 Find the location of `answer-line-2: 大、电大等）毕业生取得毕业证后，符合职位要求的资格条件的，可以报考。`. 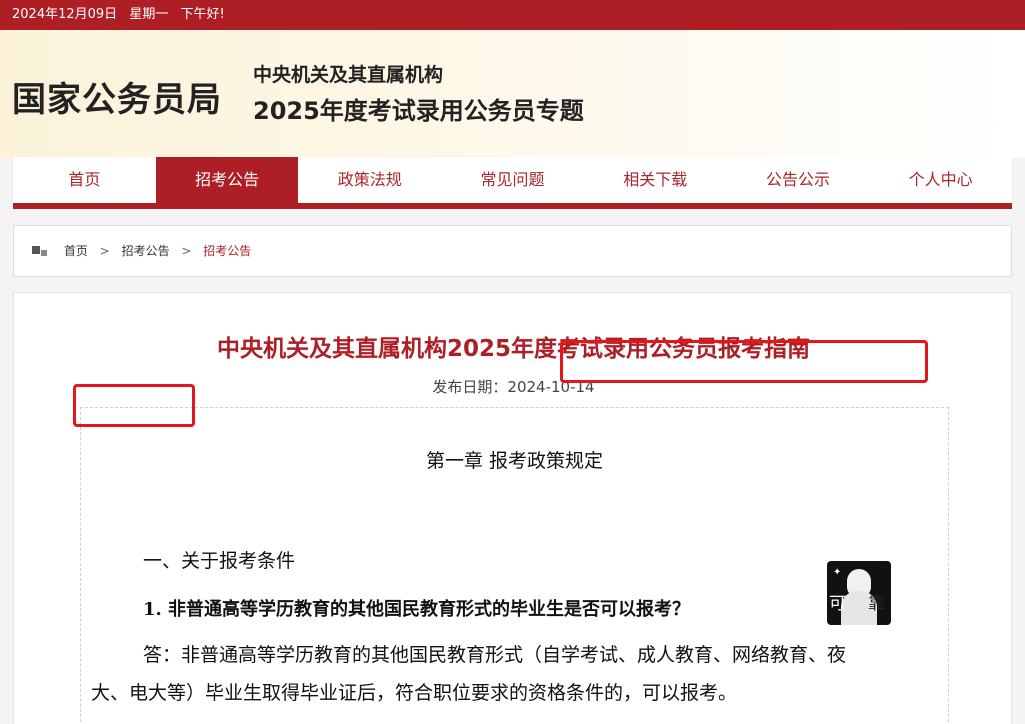

answer-line-2: 大、电大等）毕业生取得毕业证后，符合职位要求的资格条件的，可以报考。 is located at coordinates (414, 693).